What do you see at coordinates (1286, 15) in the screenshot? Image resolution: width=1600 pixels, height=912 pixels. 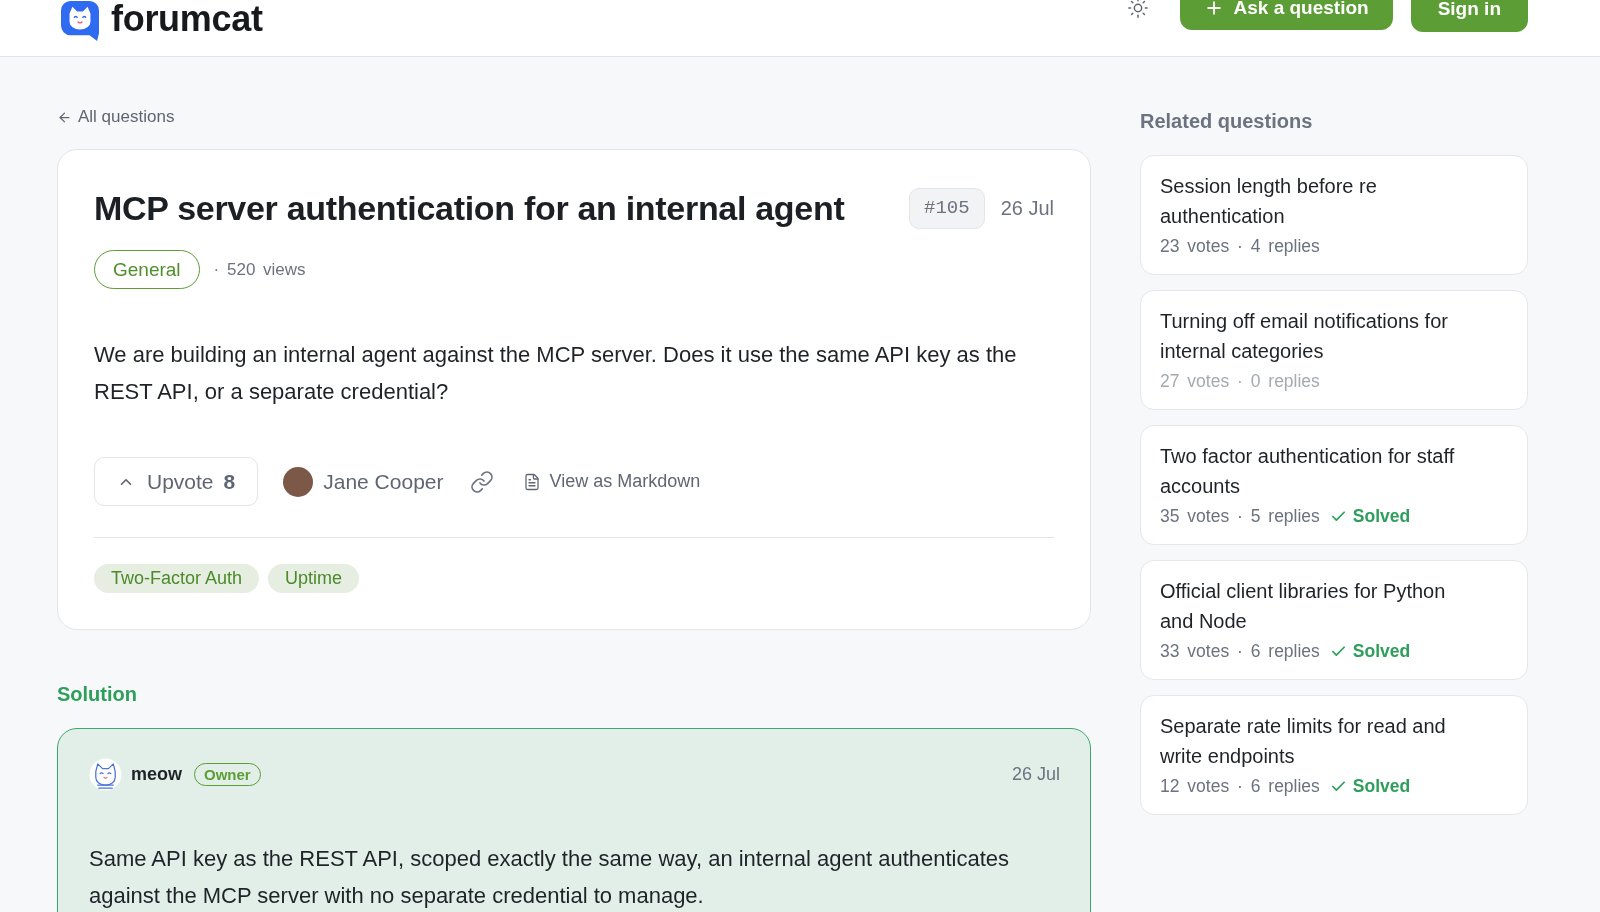 I see `ask-question-button: Ask a question` at bounding box center [1286, 15].